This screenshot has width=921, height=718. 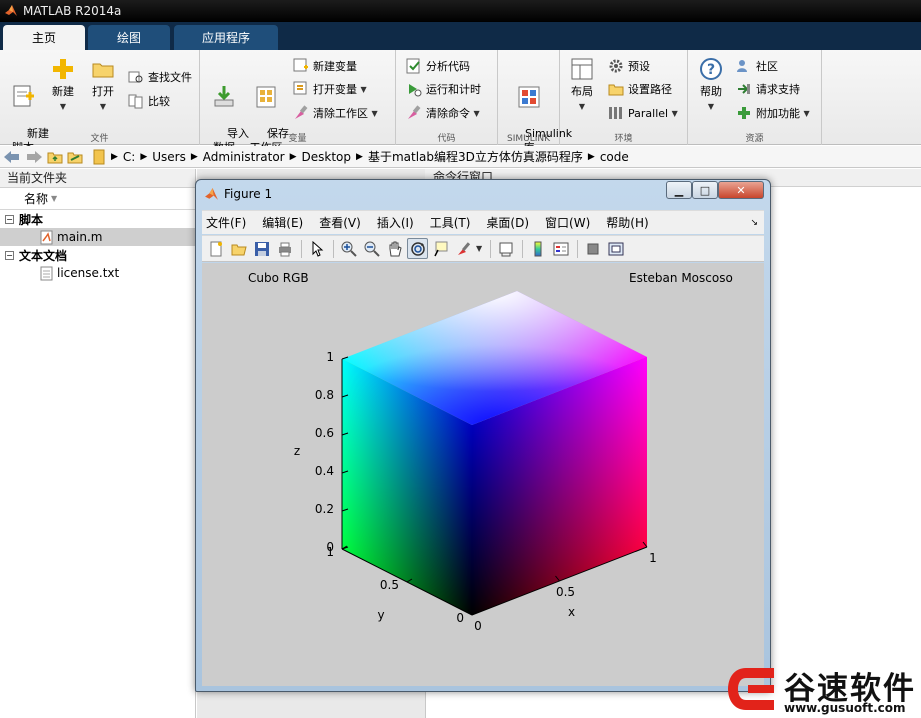 What do you see at coordinates (63, 69) in the screenshot?
I see `new-plus-icon` at bounding box center [63, 69].